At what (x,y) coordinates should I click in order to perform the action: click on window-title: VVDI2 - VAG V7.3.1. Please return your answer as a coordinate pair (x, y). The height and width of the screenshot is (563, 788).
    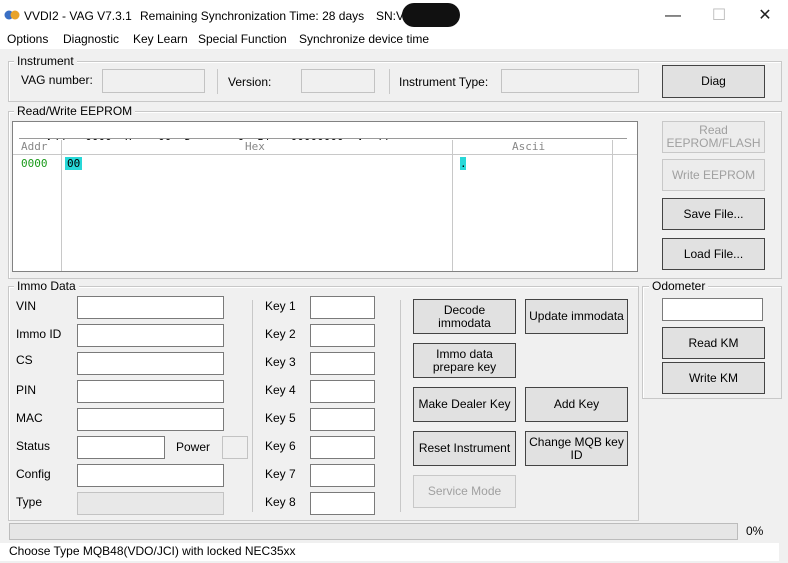
    Looking at the image, I should click on (78, 16).